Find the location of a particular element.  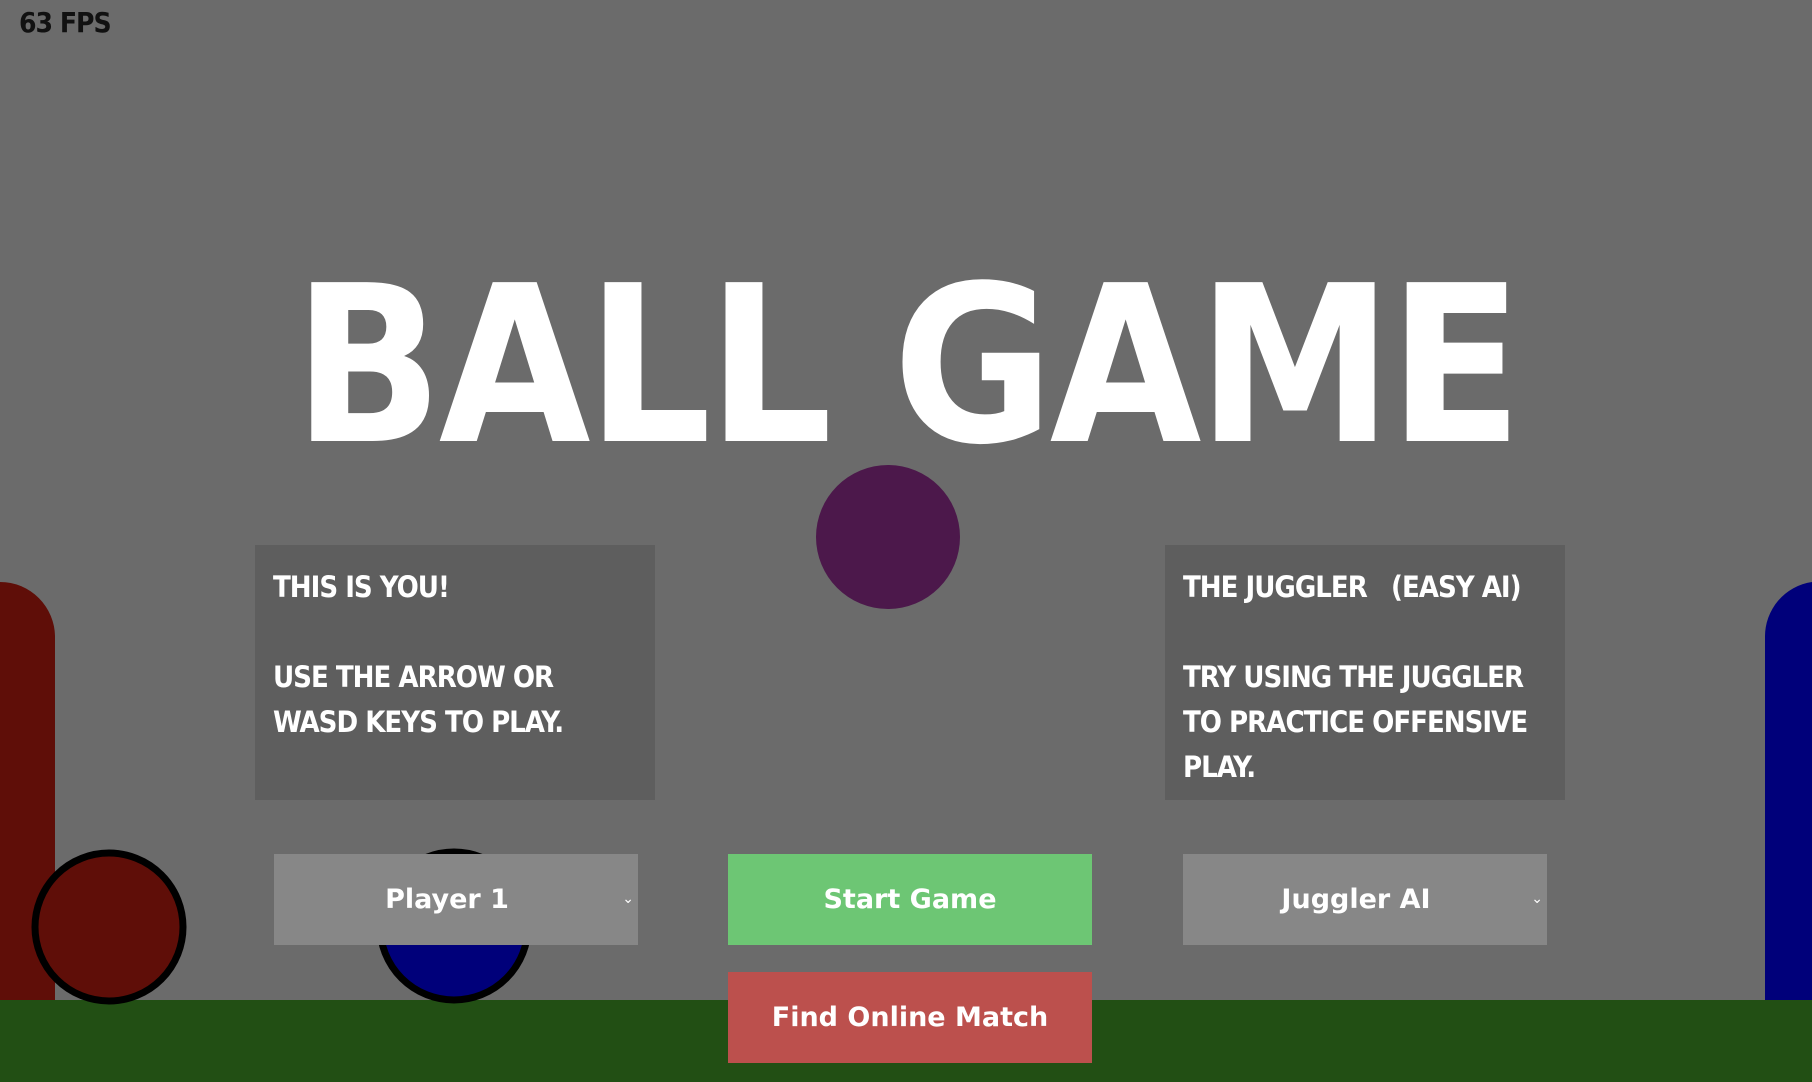

opponent-select-value: Juggler AI is located at coordinates (1356, 899).